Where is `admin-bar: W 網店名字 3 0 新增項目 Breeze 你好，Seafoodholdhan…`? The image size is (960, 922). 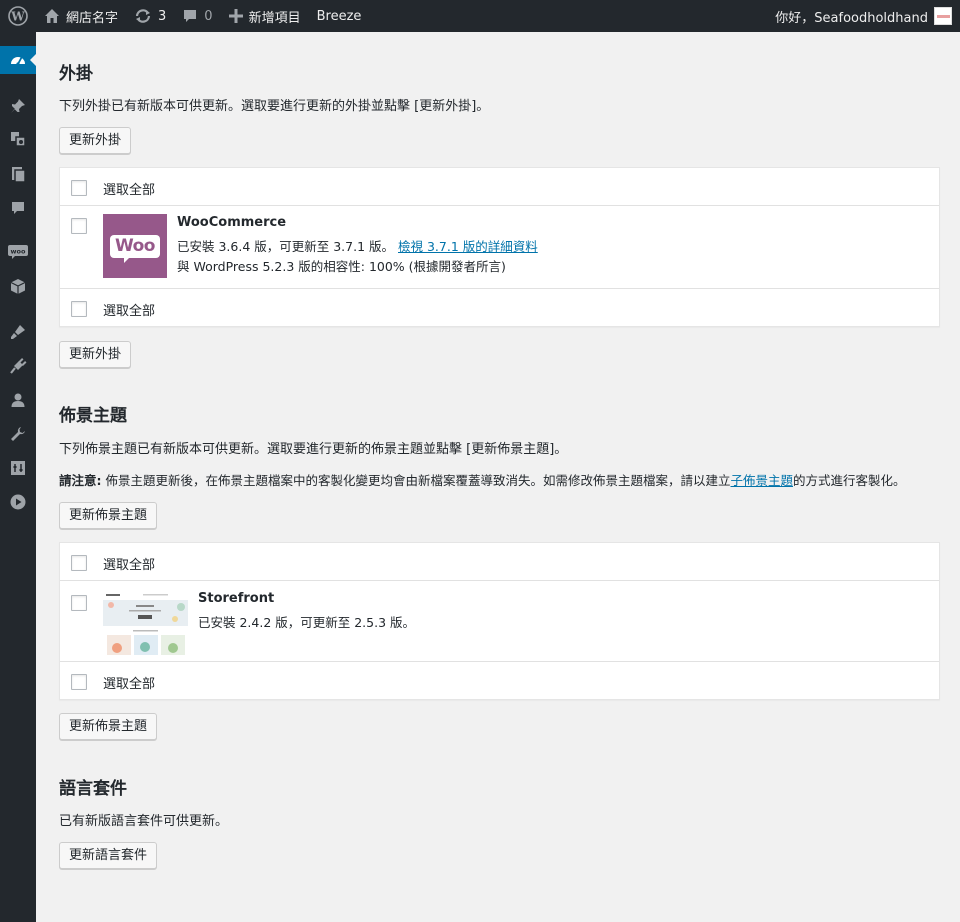
admin-bar: W 網店名字 3 0 新增項目 Breeze 你好，Seafoodholdhan… is located at coordinates (480, 16).